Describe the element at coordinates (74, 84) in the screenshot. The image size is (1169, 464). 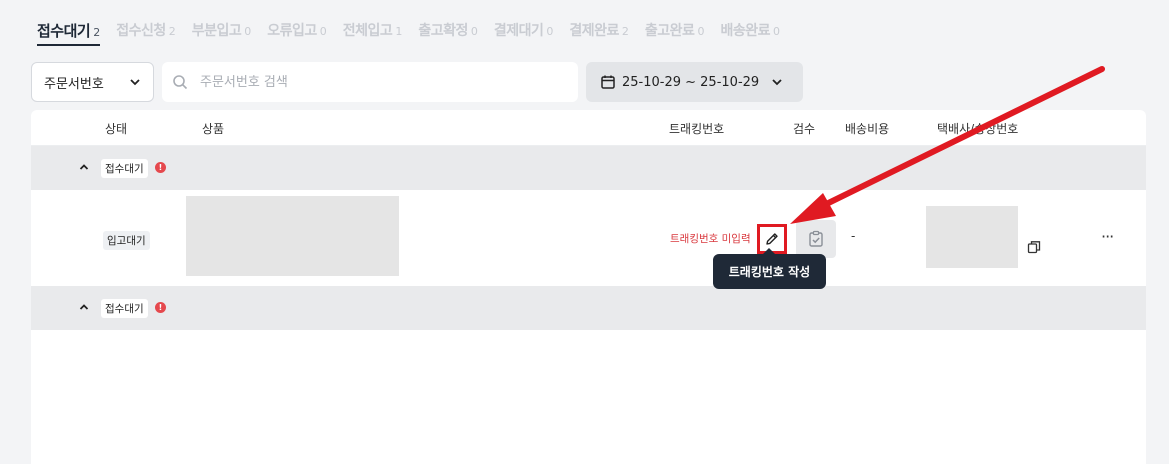
I see `search-type-value: 주문서번호` at that location.